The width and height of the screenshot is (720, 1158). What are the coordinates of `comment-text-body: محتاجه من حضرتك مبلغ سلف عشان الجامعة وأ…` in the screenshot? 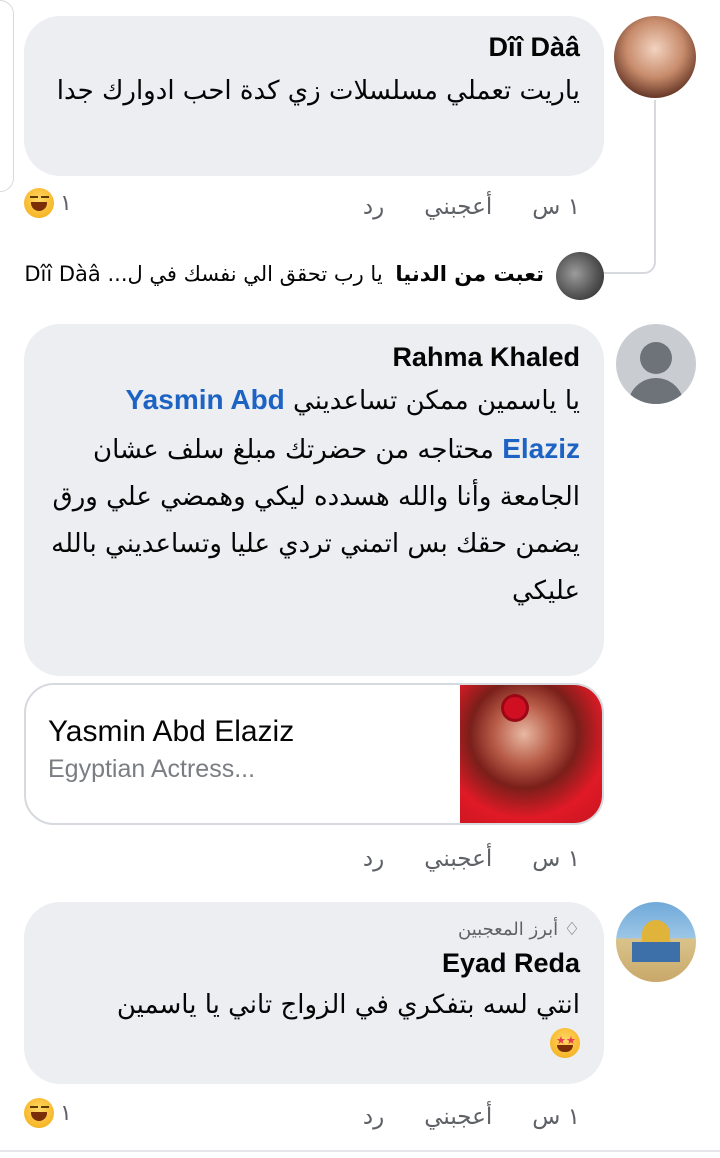 It's located at (315, 520).